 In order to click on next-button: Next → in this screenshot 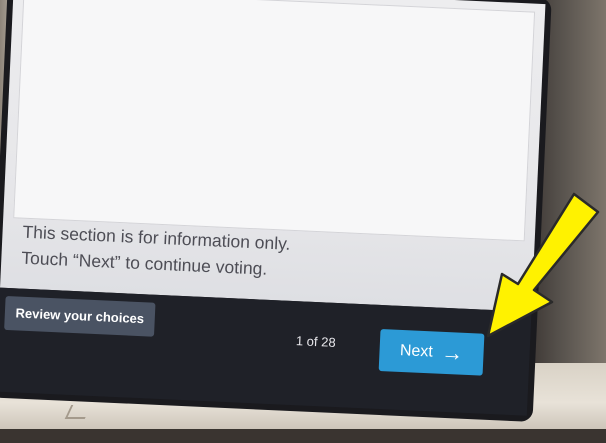, I will do `click(431, 352)`.